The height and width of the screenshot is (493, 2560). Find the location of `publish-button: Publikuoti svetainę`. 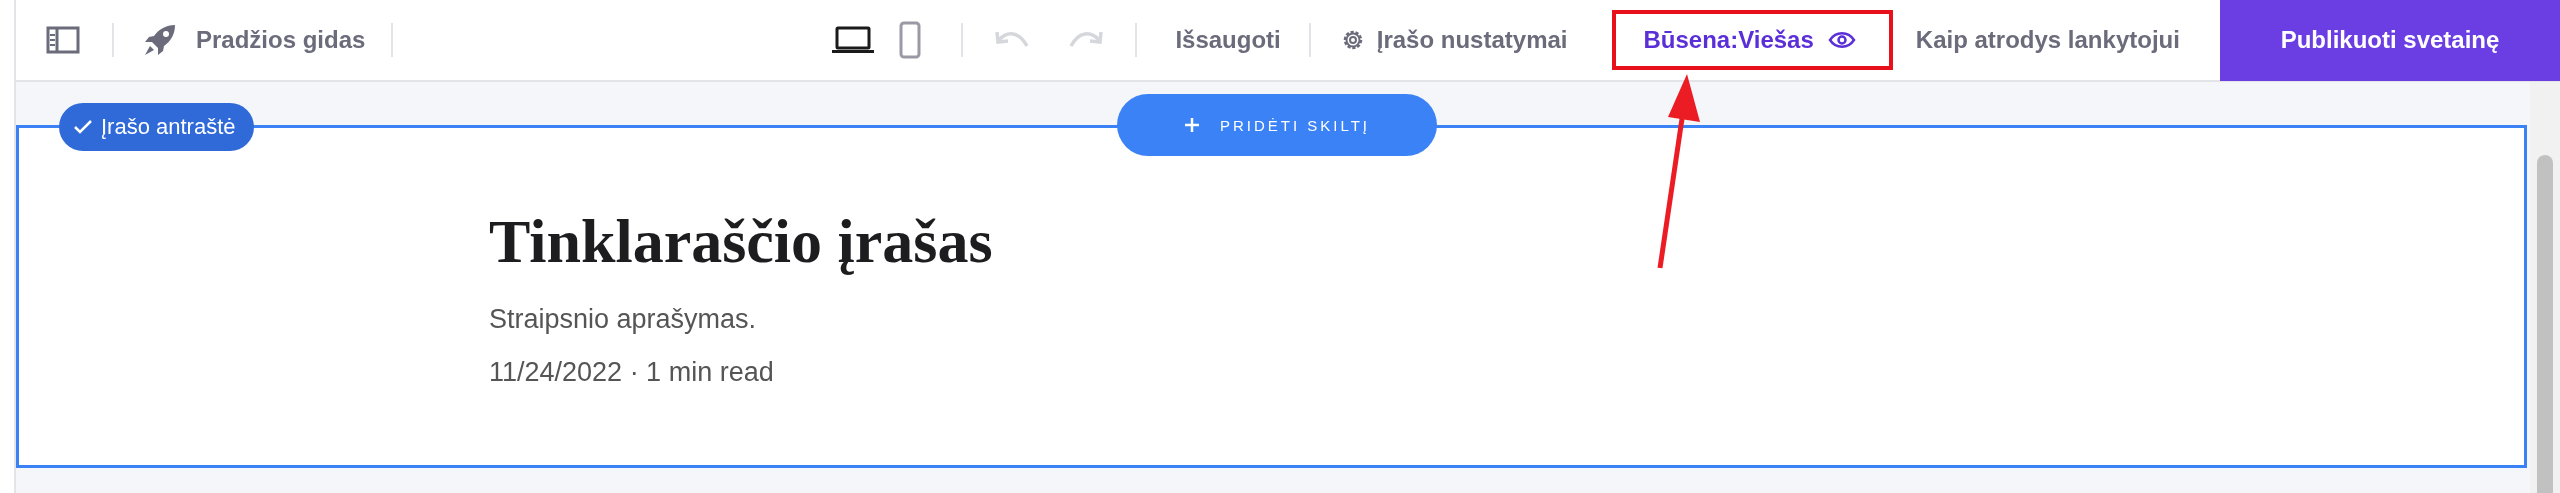

publish-button: Publikuoti svetainę is located at coordinates (2390, 40).